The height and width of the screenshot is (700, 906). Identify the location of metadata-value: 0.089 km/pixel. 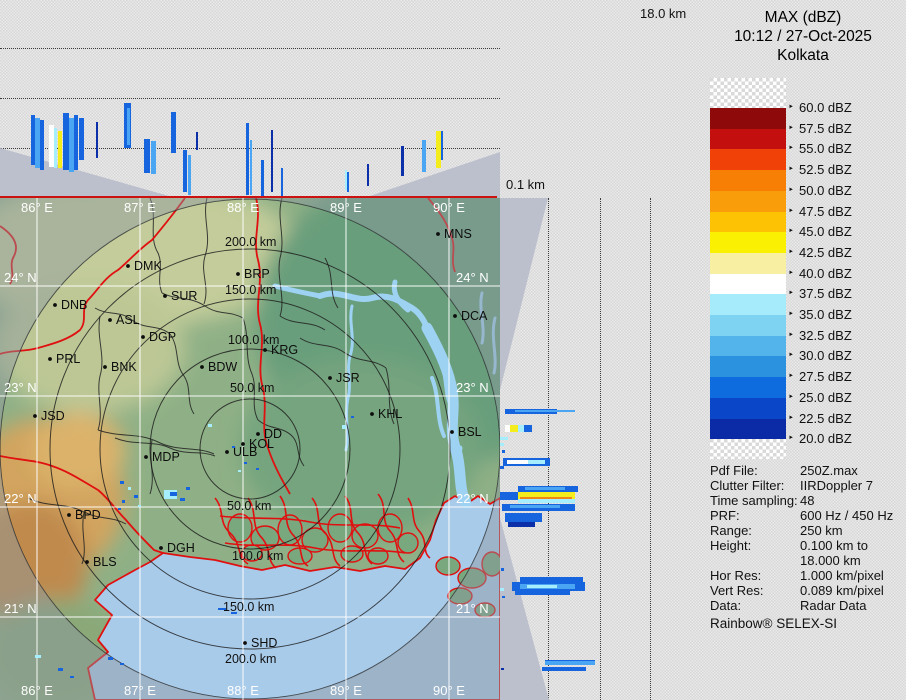
(842, 590).